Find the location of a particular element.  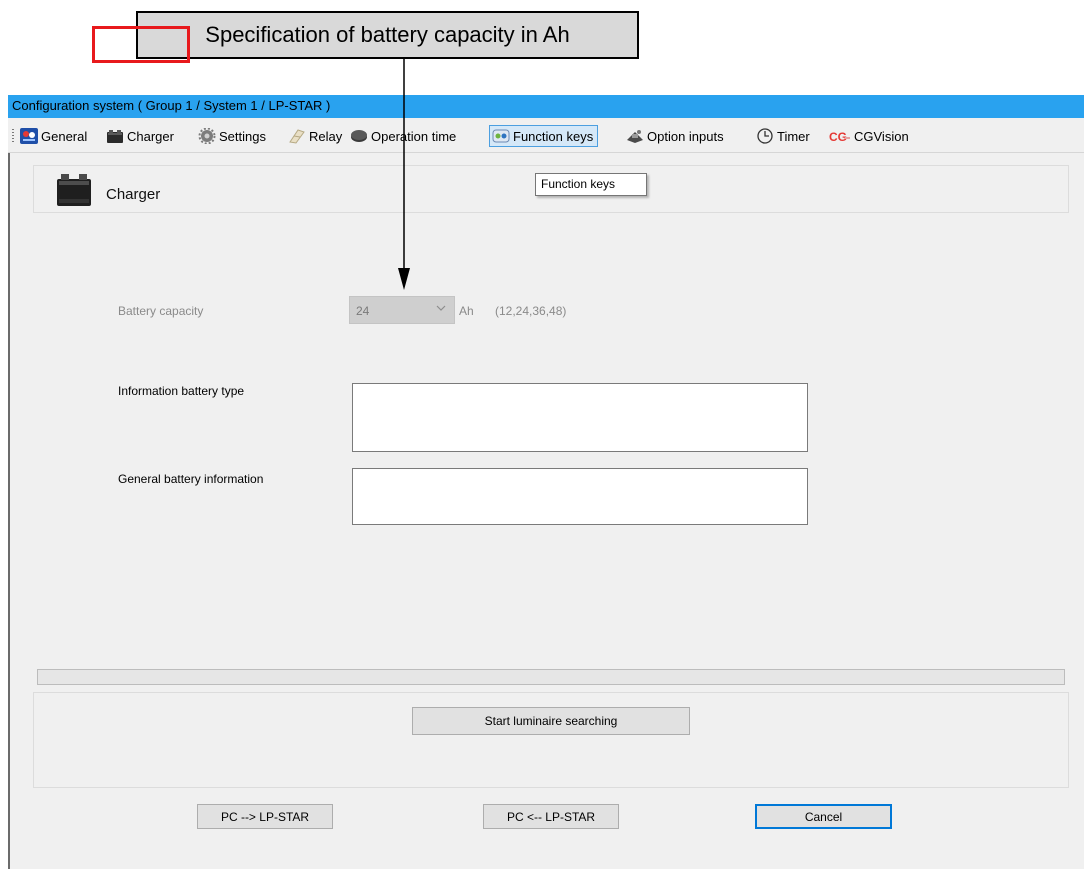

annotation-arrow is located at coordinates (404, 174).